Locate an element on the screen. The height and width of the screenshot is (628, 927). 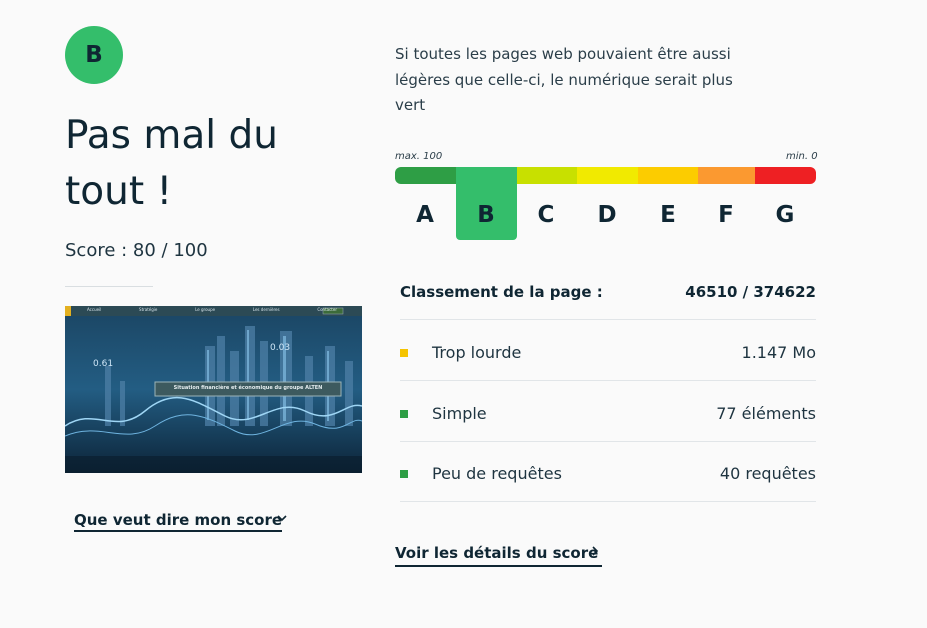
scale-min-label: min. 0 is located at coordinates (802, 156).